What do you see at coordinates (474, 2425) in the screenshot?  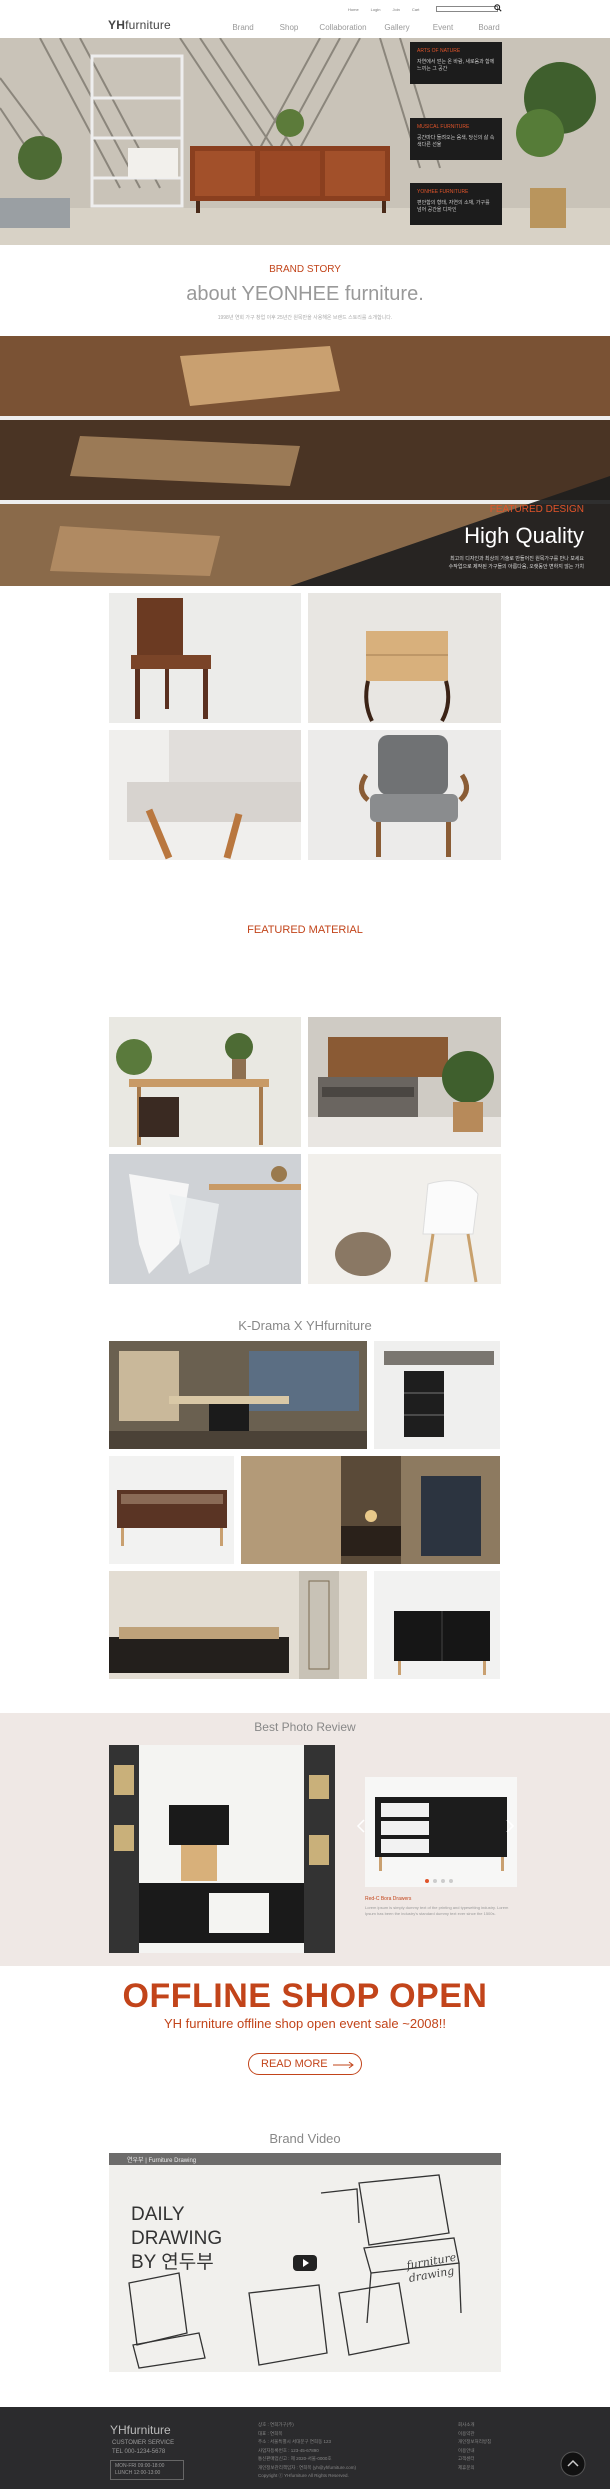 I see `footer-link: 회사소개` at bounding box center [474, 2425].